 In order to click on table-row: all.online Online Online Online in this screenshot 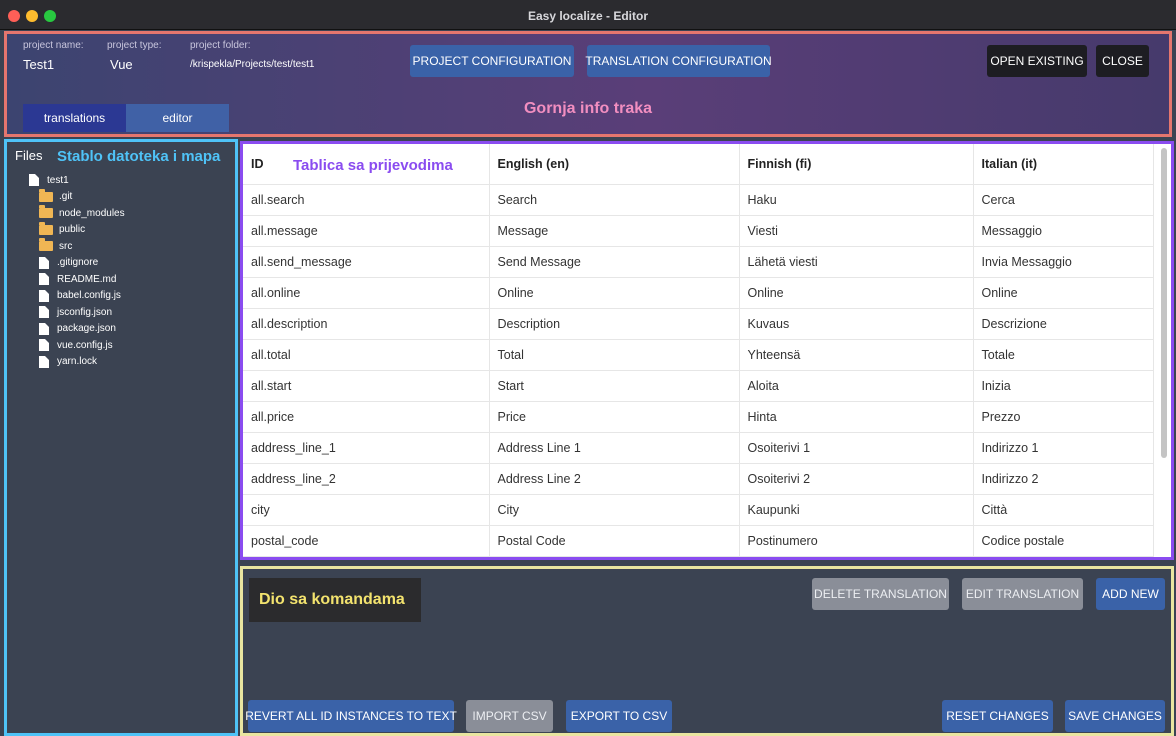, I will do `click(698, 293)`.